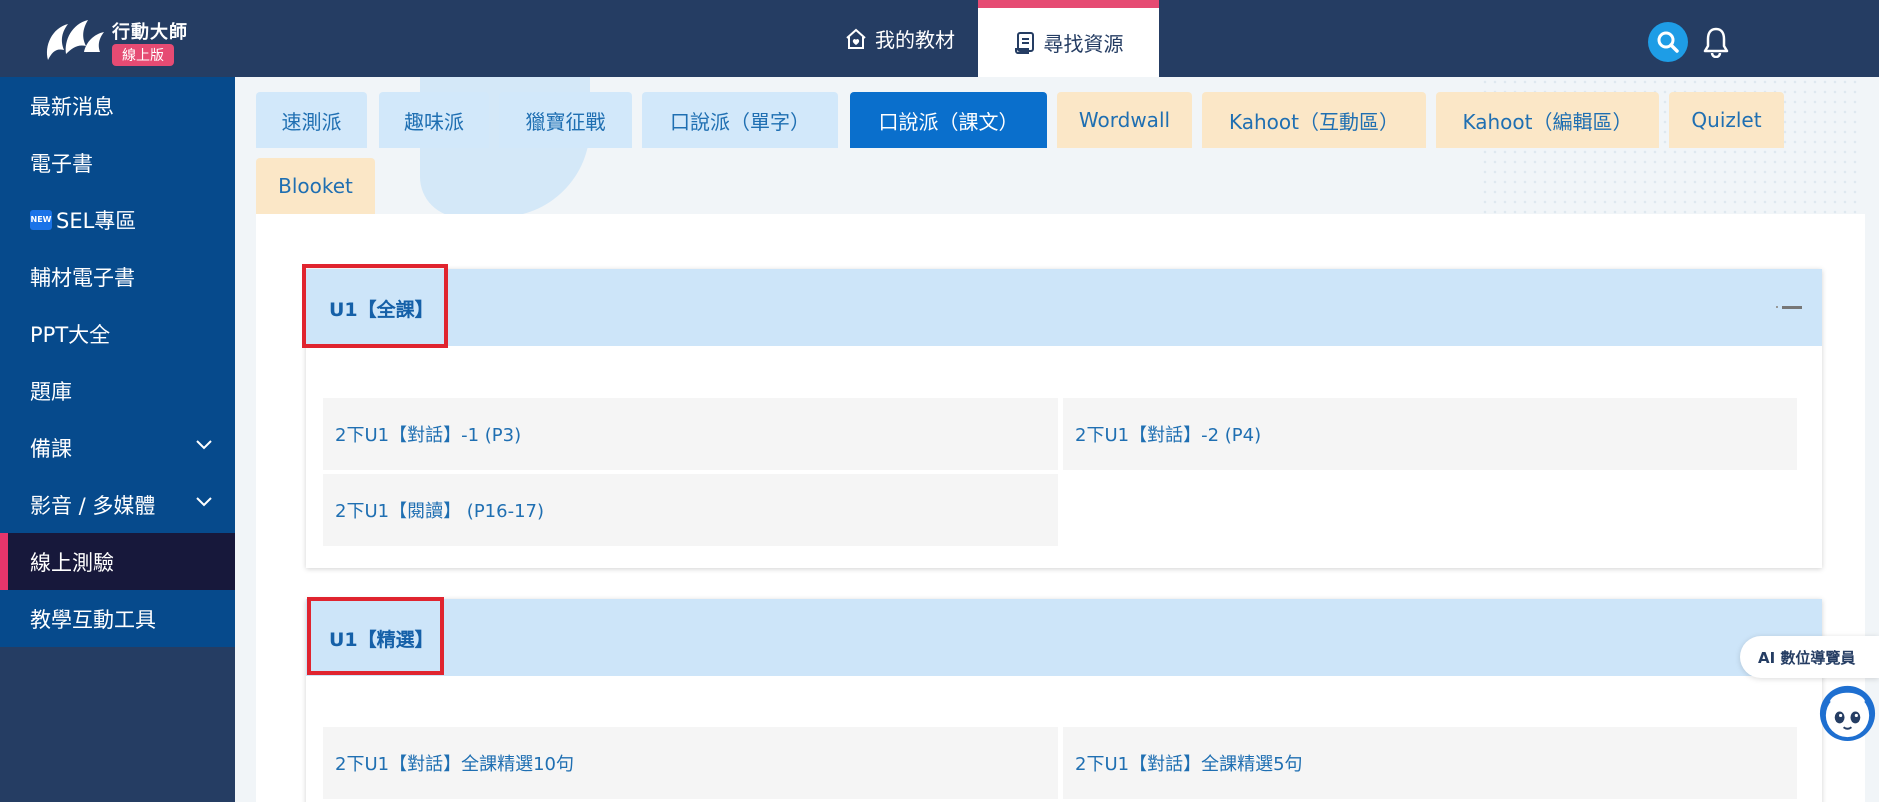 This screenshot has height=802, width=1879. I want to click on logo: 行動大師 線上版, so click(117, 40).